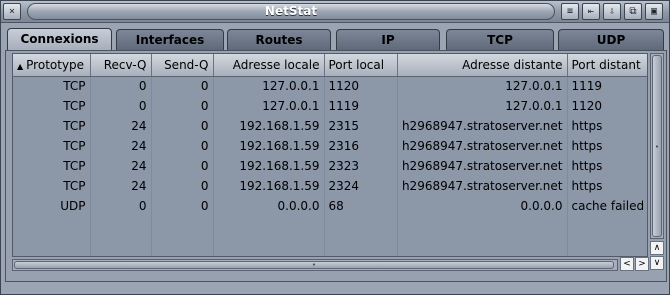 The image size is (670, 295). I want to click on table-empty-area, so click(330, 236).